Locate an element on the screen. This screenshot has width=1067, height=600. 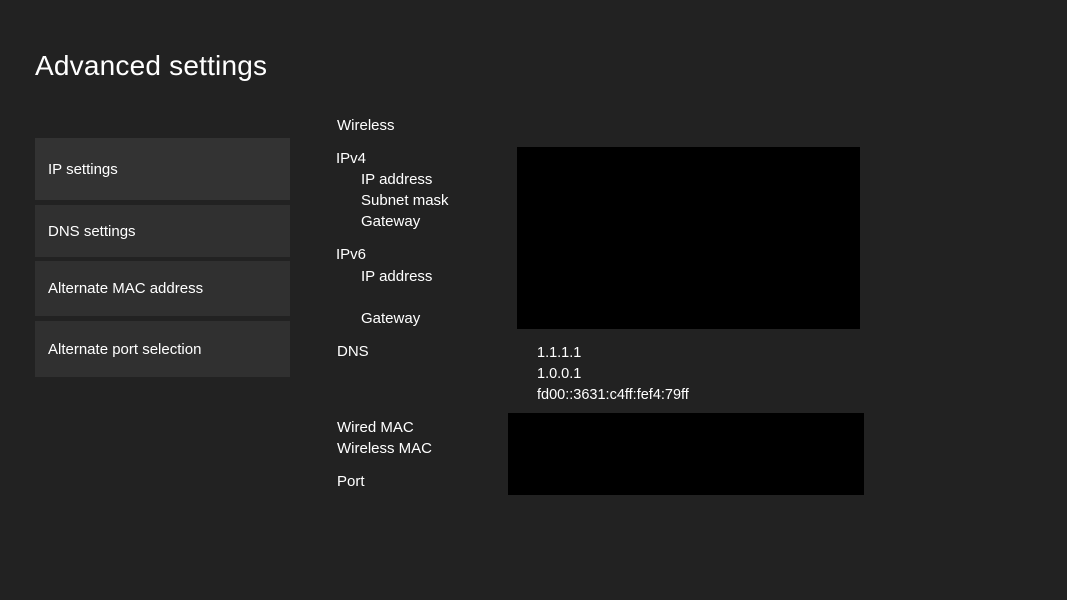
dns-primary-value: 1.1.1.1 is located at coordinates (559, 353).